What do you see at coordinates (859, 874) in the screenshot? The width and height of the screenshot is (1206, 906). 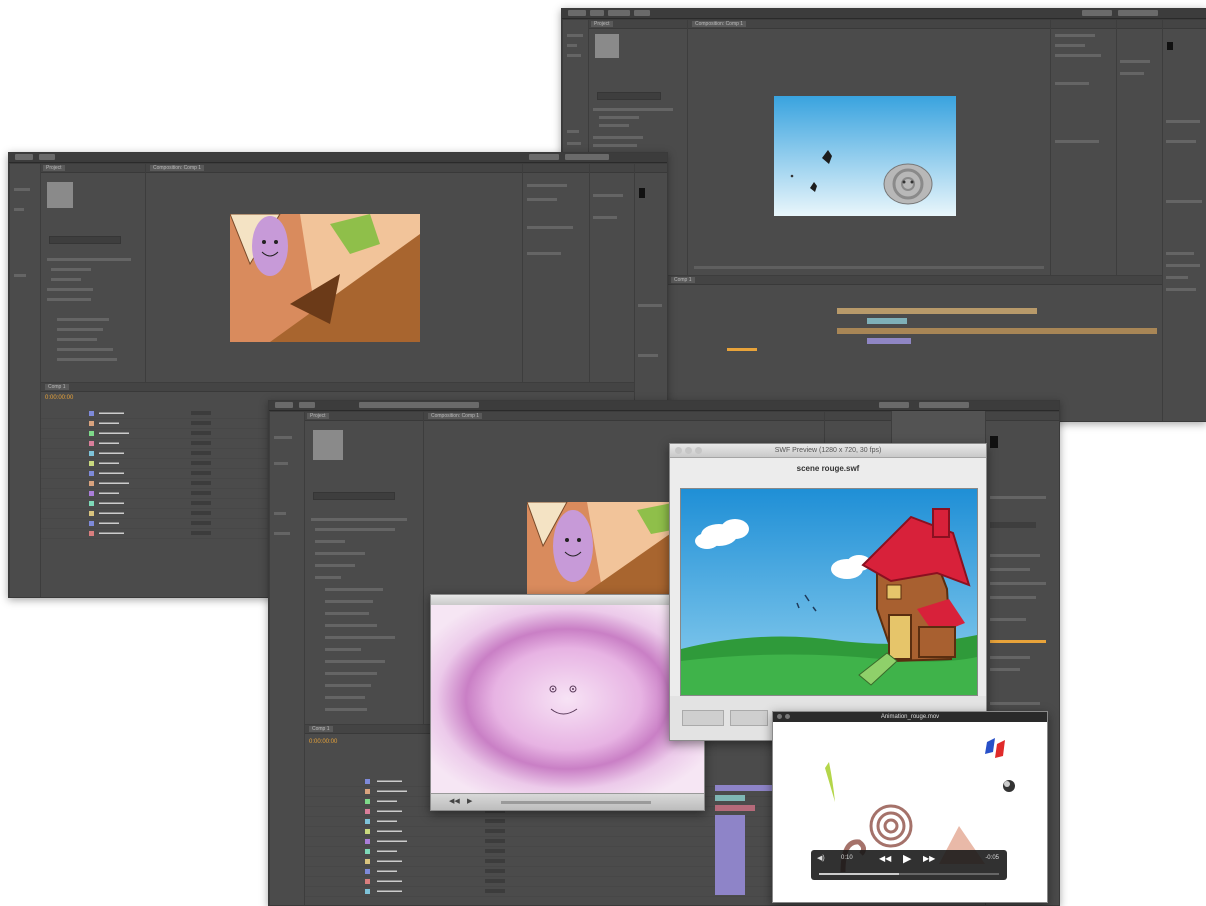 I see `video-progress` at bounding box center [859, 874].